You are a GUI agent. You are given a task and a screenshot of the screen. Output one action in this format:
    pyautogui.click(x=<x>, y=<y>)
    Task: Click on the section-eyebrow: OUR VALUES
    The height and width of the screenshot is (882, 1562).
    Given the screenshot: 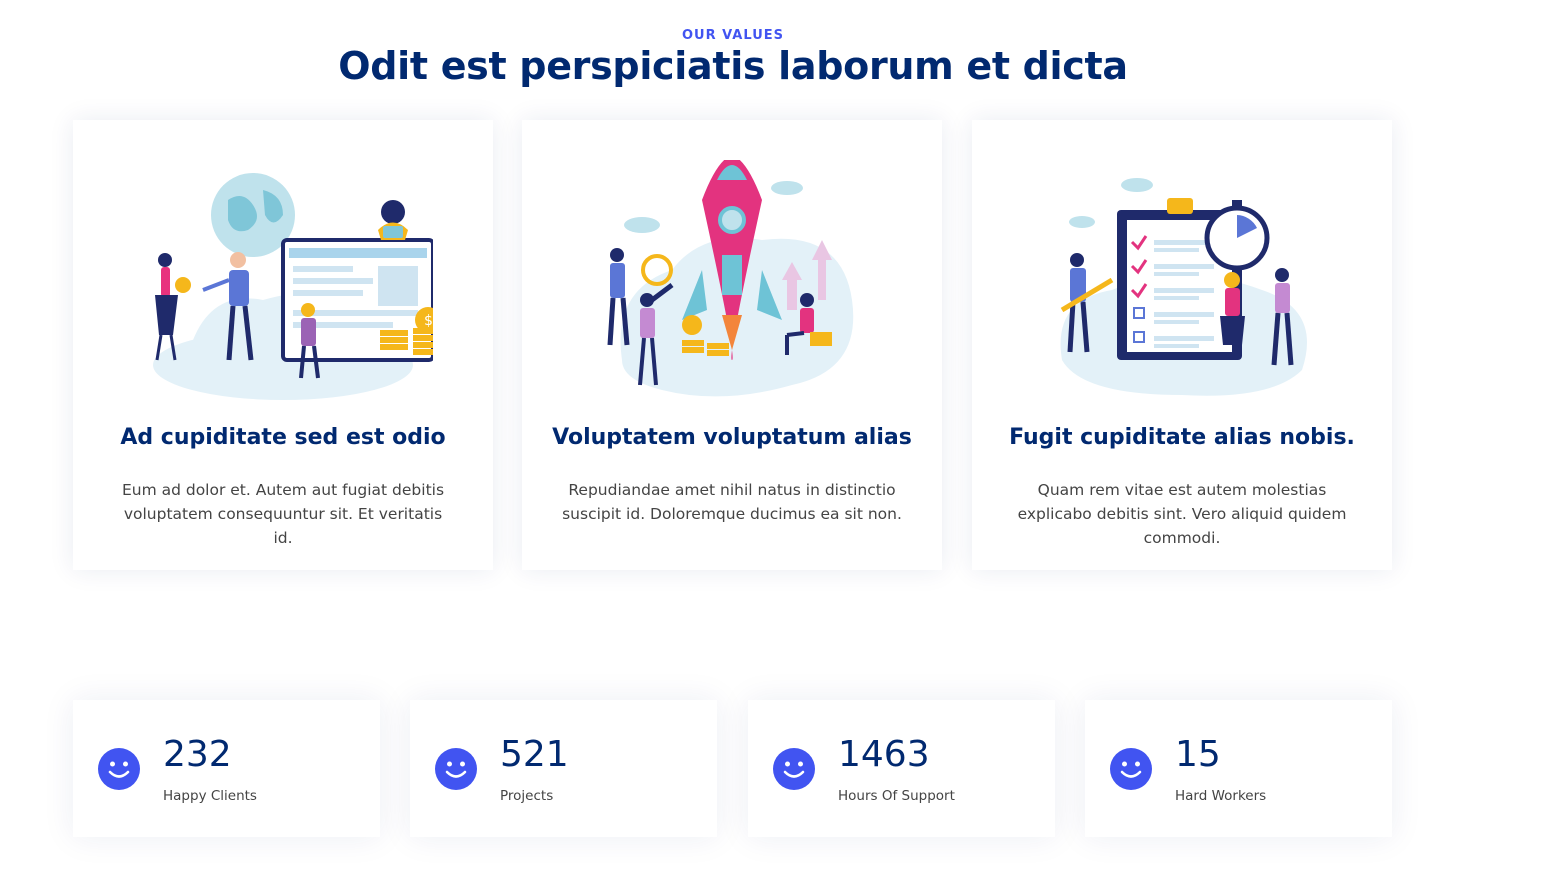 What is the action you would take?
    pyautogui.click(x=732, y=35)
    